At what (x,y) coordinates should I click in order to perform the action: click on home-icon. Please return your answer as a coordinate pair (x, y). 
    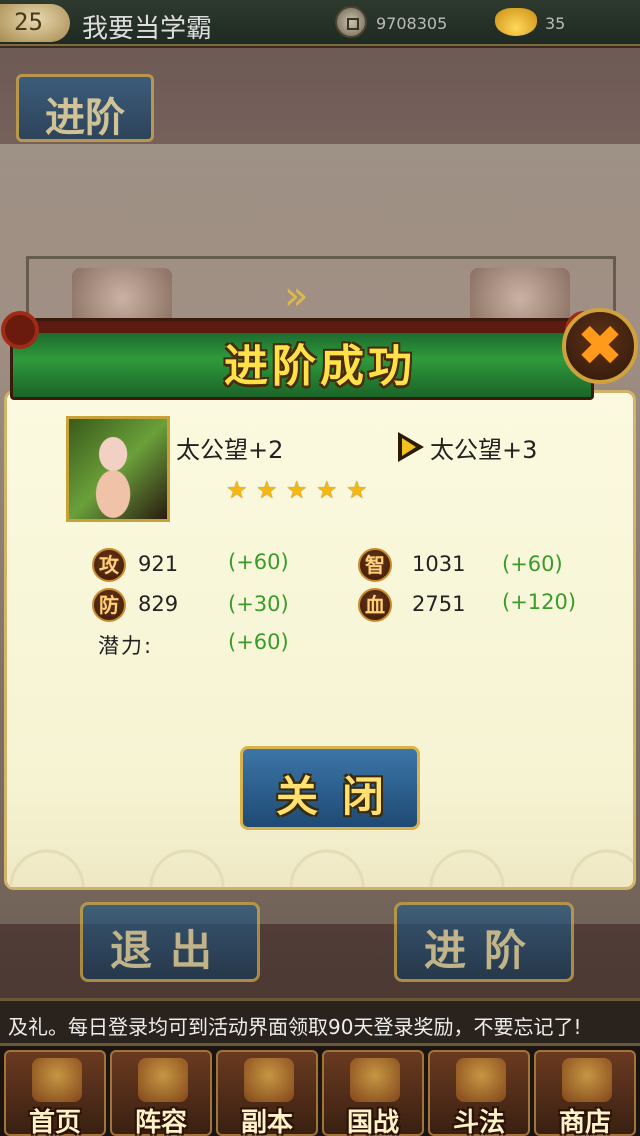
    Looking at the image, I should click on (57, 1080).